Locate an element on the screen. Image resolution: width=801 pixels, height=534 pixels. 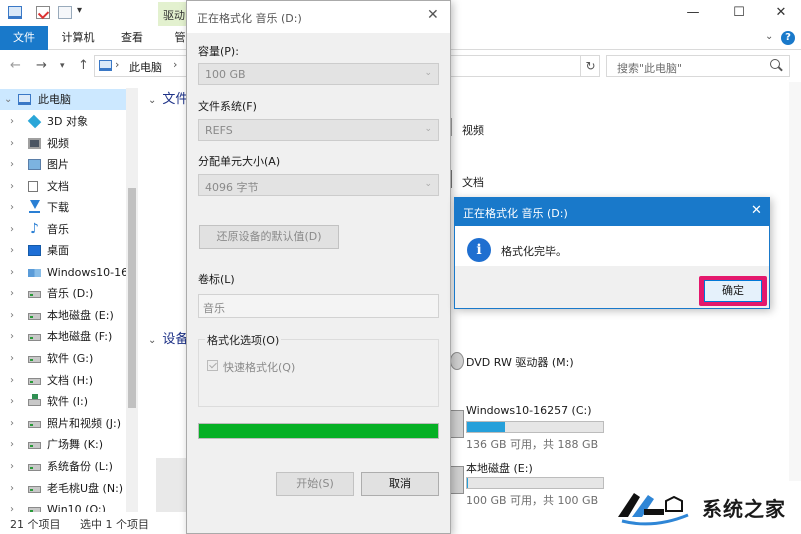
restore-defaults-button: 还原设备的默认值(D) is located at coordinates (269, 237).